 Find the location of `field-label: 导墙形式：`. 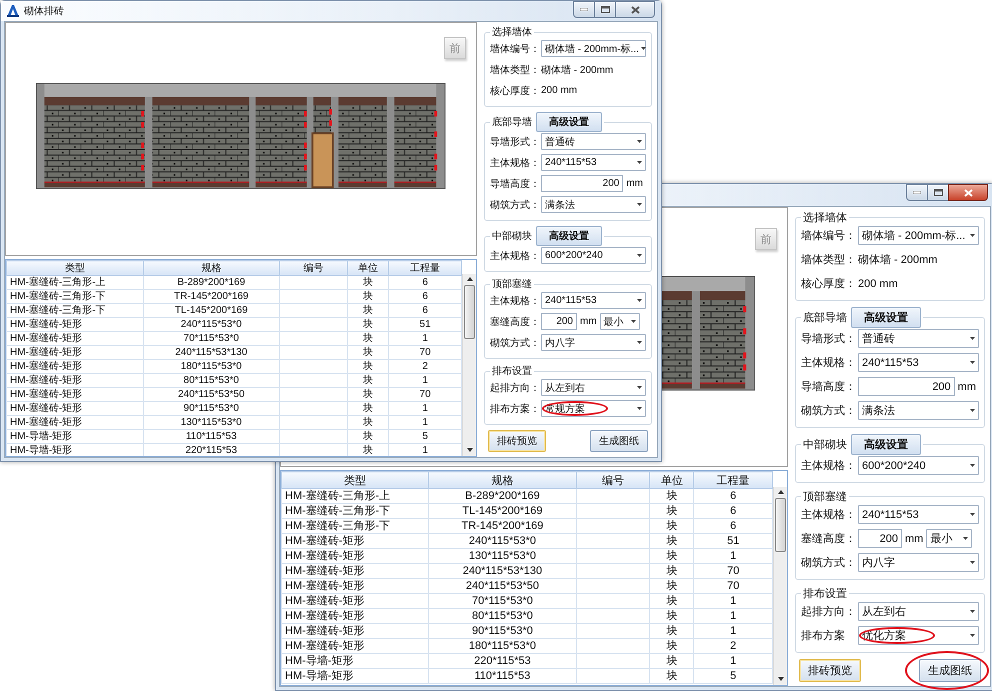

field-label: 导墙形式： is located at coordinates (829, 339).